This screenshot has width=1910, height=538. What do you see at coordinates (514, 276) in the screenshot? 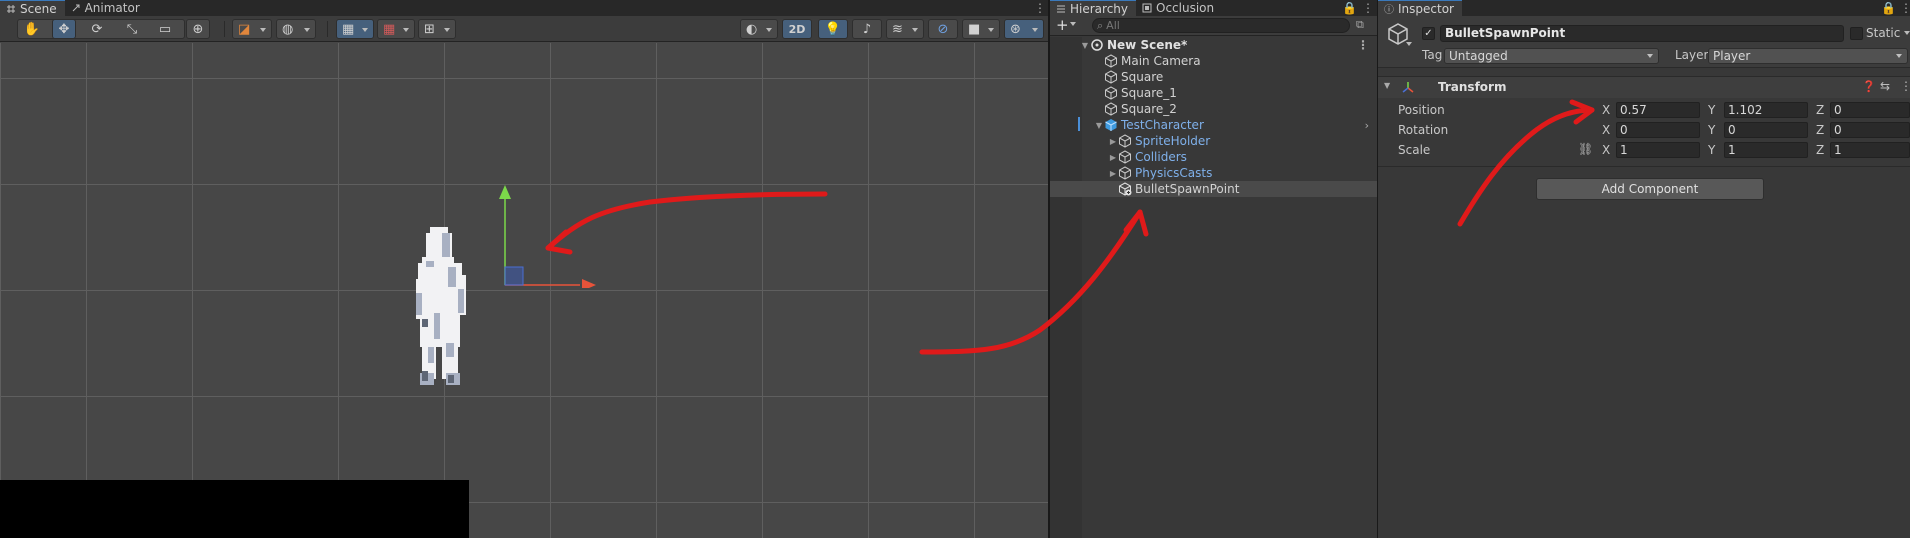
I see `gizmo-xy-plane-handle` at bounding box center [514, 276].